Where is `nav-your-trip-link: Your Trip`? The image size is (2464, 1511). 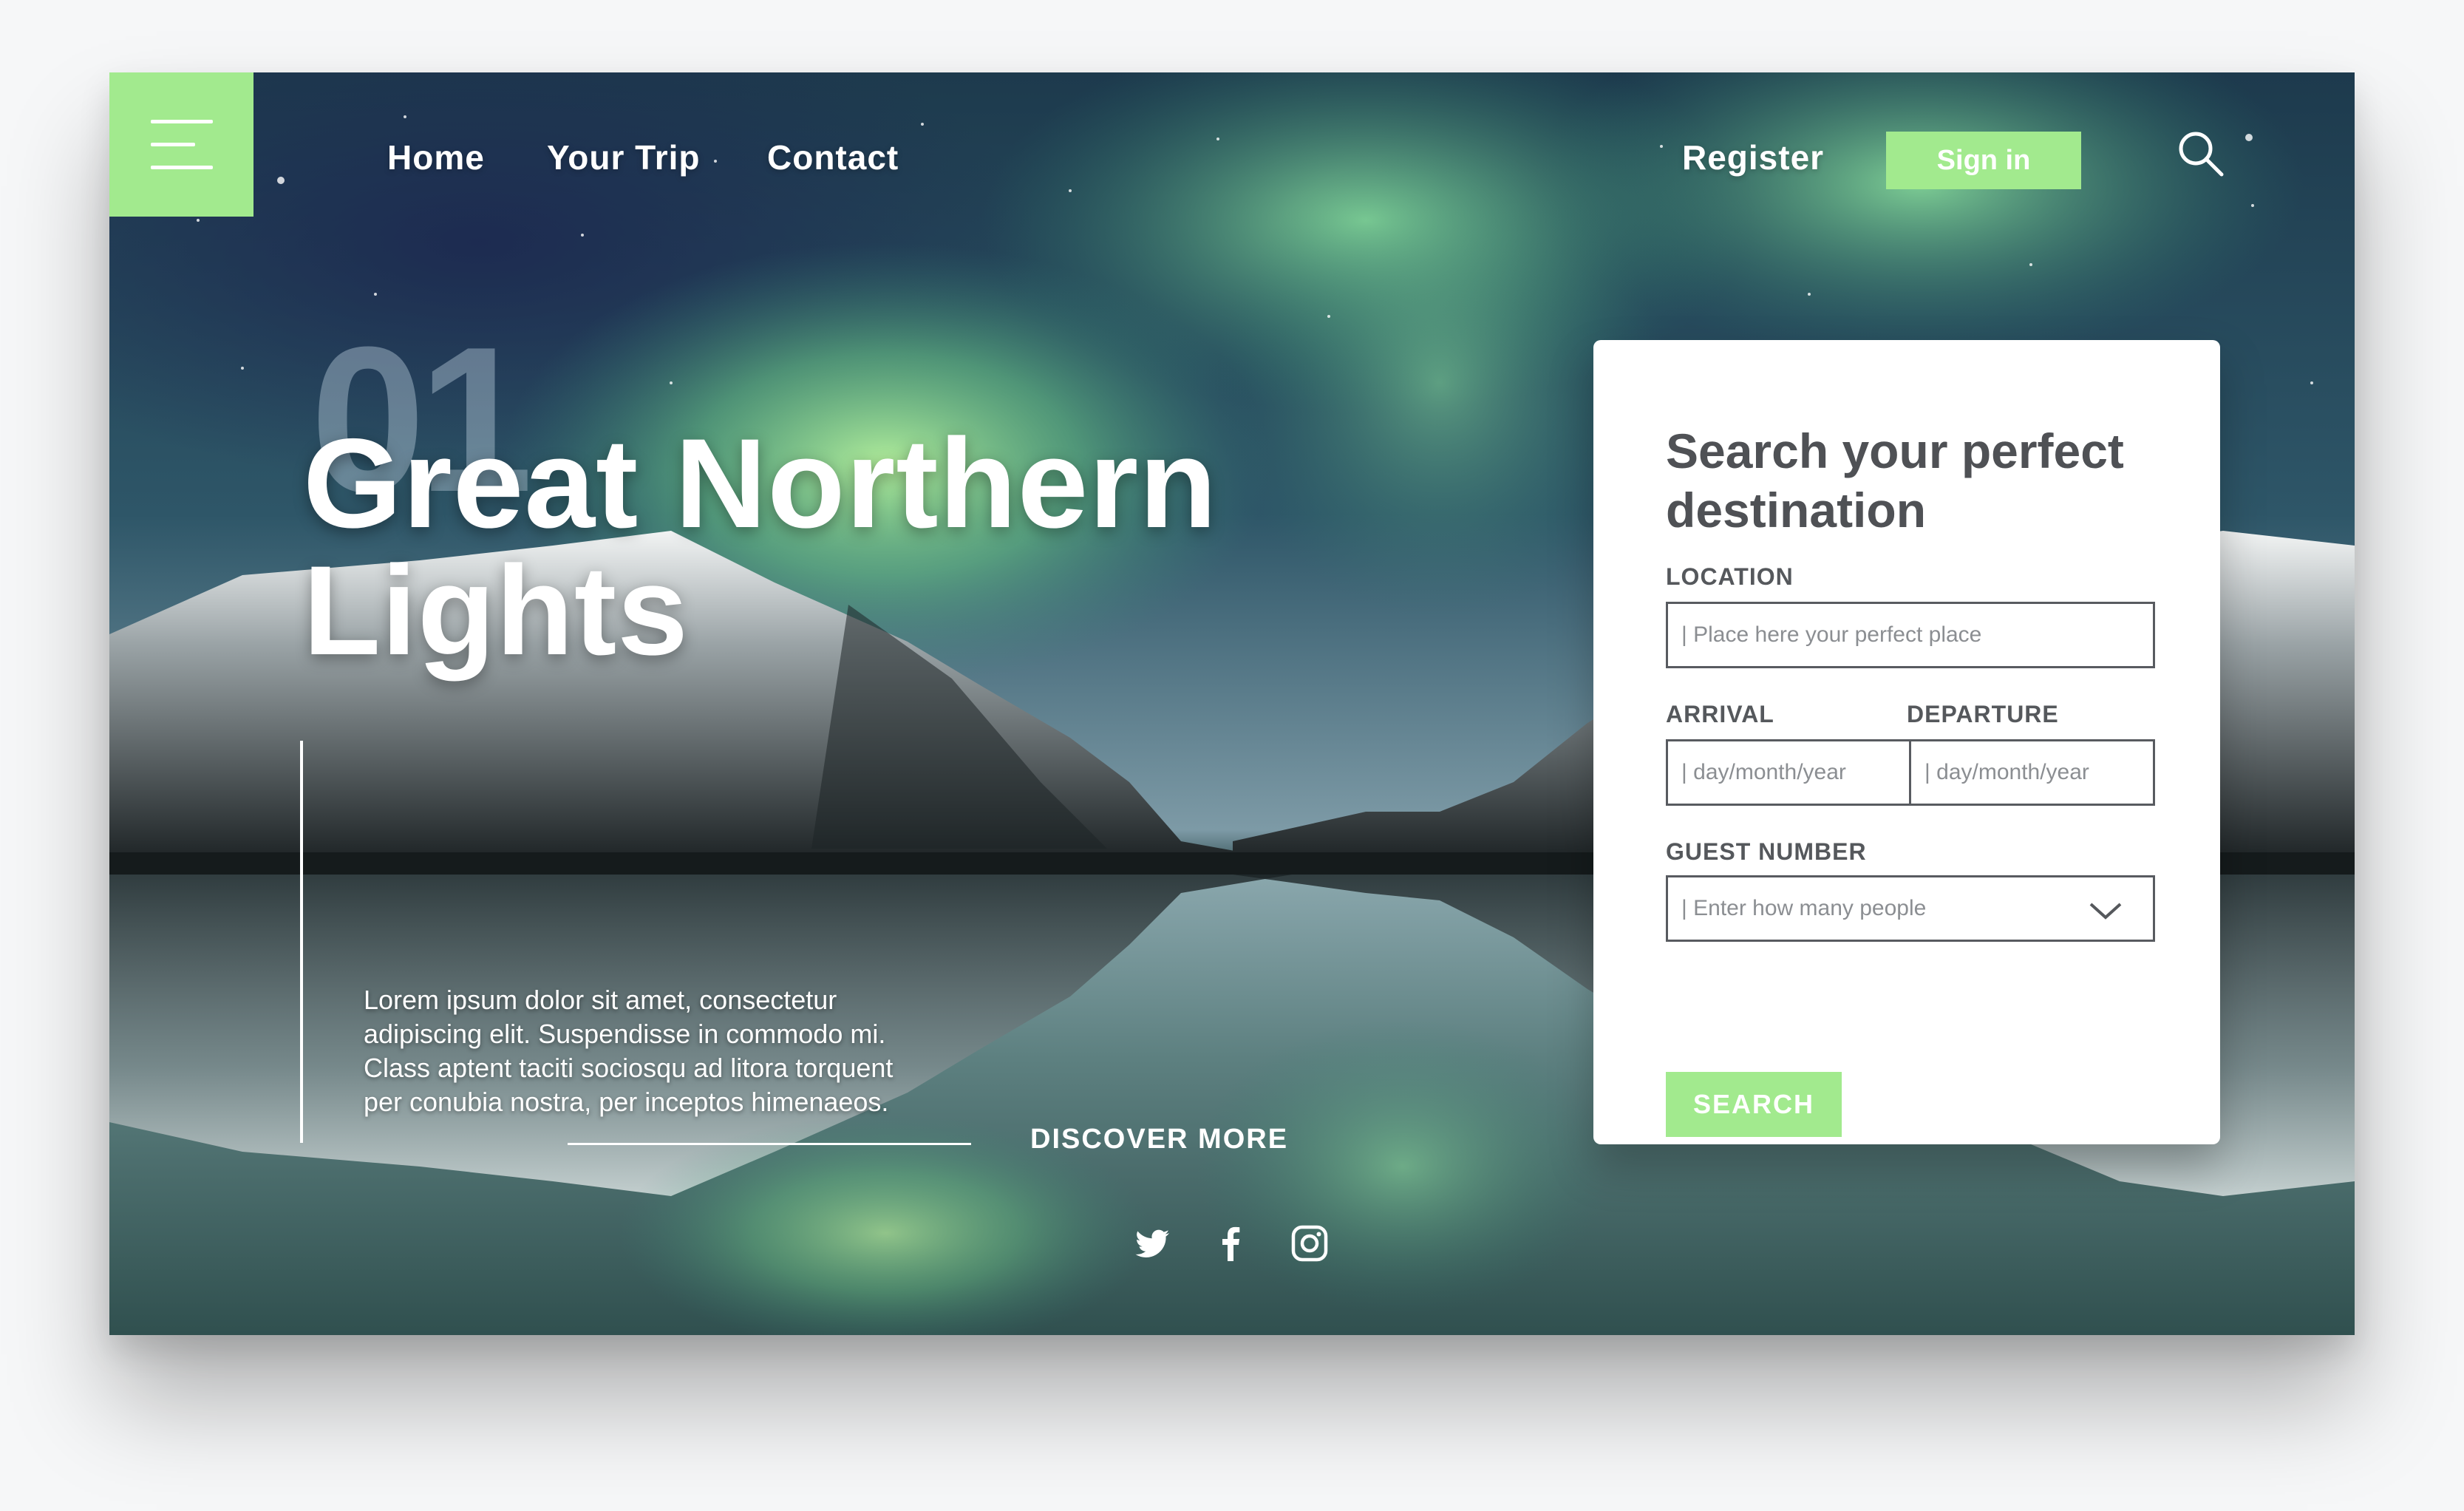
nav-your-trip-link: Your Trip is located at coordinates (624, 157).